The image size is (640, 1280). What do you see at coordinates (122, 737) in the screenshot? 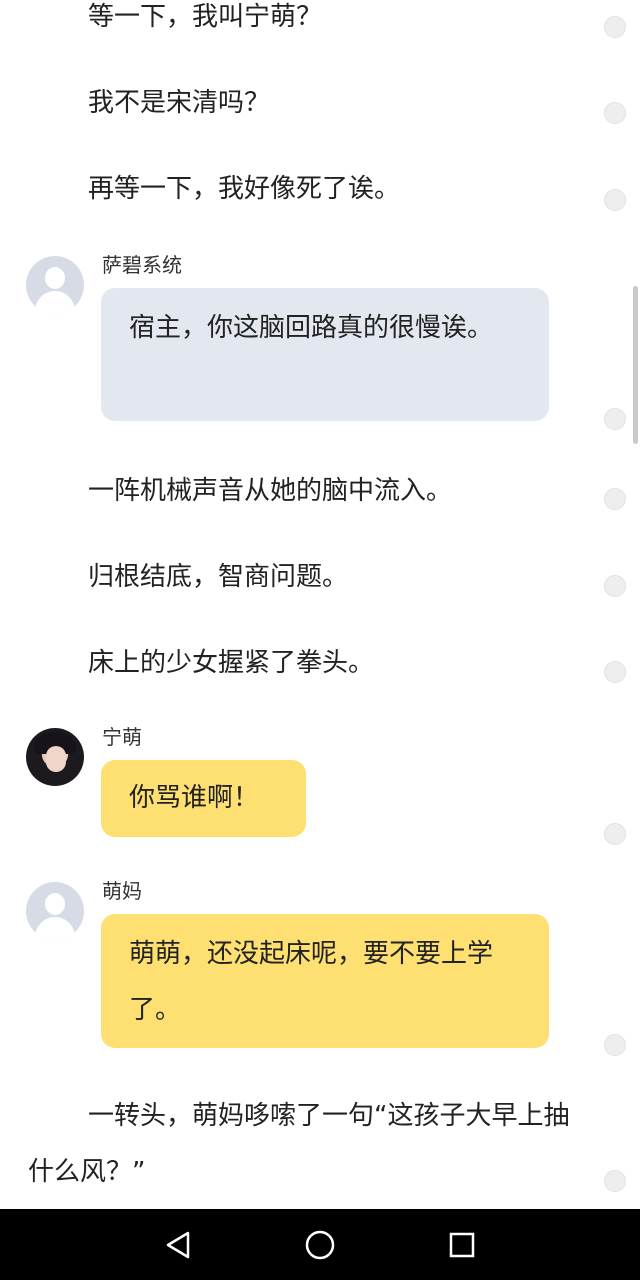
I see `speaker-name: 宁萌` at bounding box center [122, 737].